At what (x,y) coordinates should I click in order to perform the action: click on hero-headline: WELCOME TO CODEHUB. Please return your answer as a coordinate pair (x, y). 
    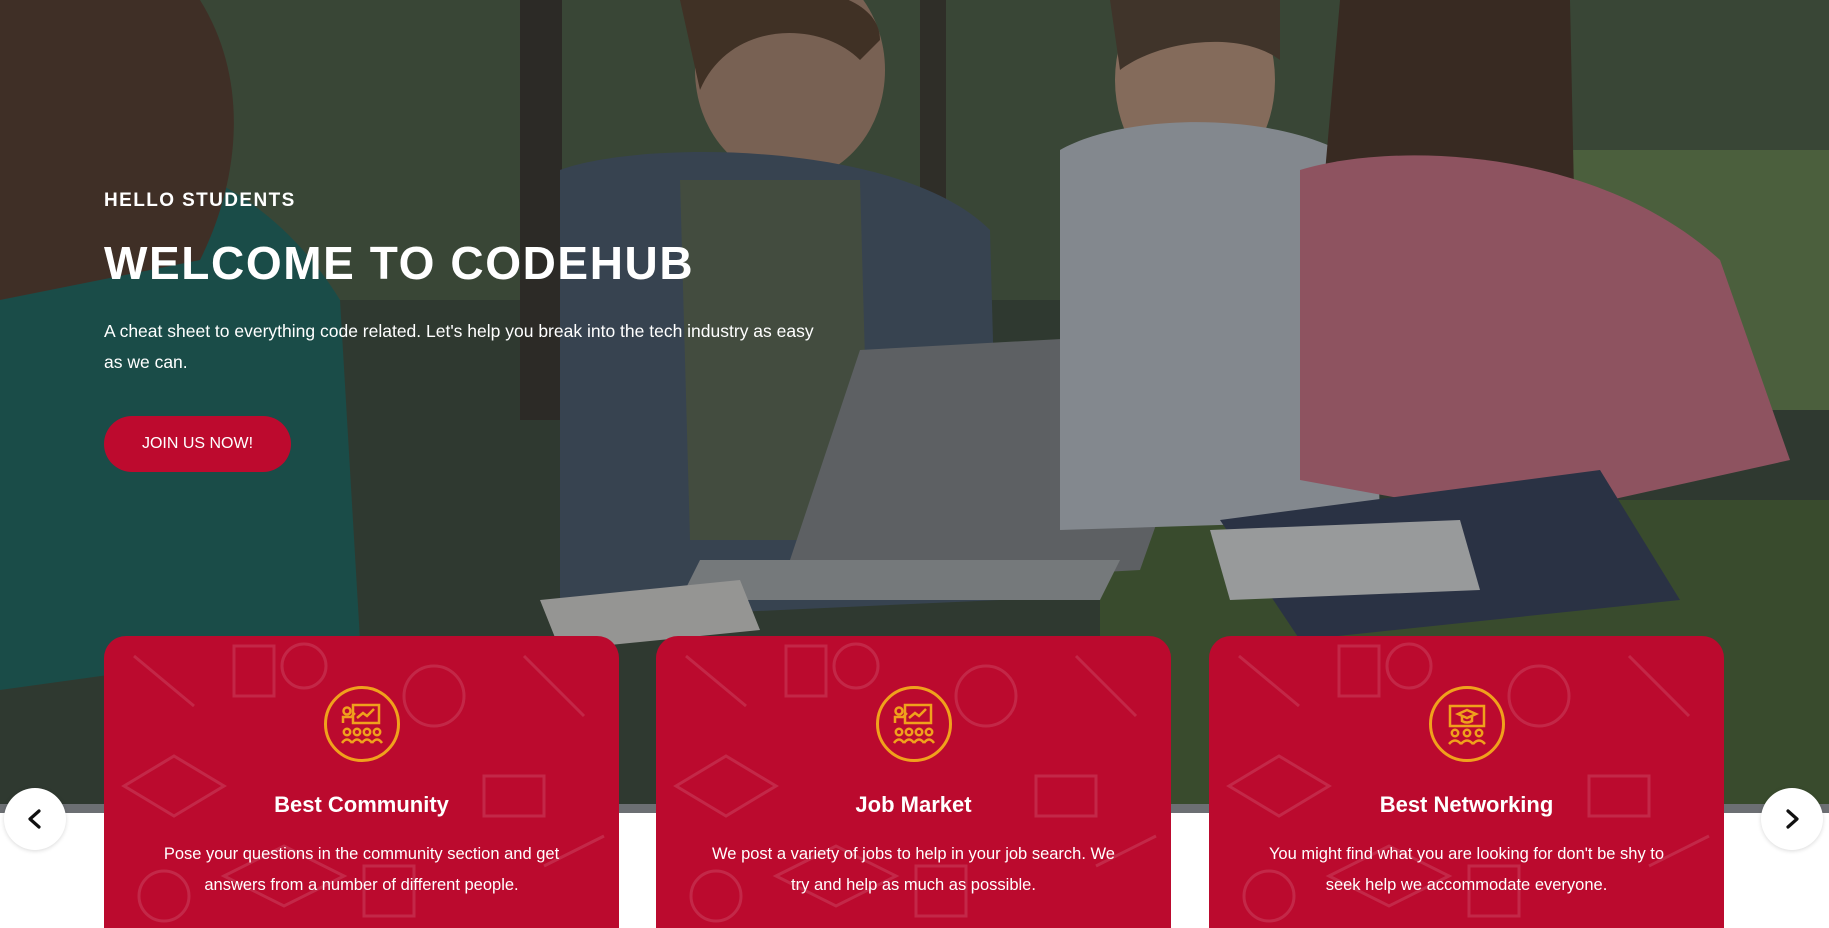
    Looking at the image, I should click on (399, 263).